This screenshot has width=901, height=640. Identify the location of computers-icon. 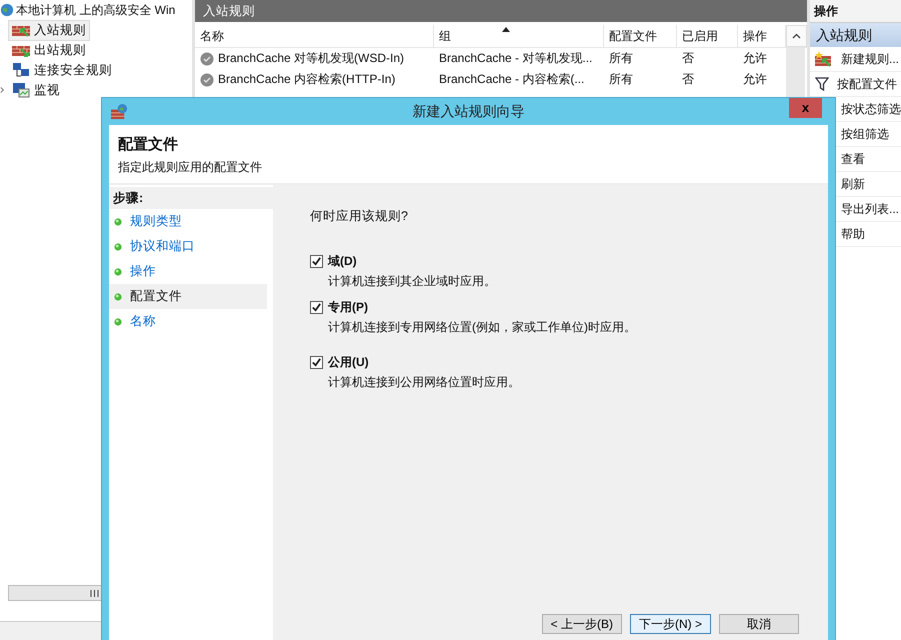
(21, 70).